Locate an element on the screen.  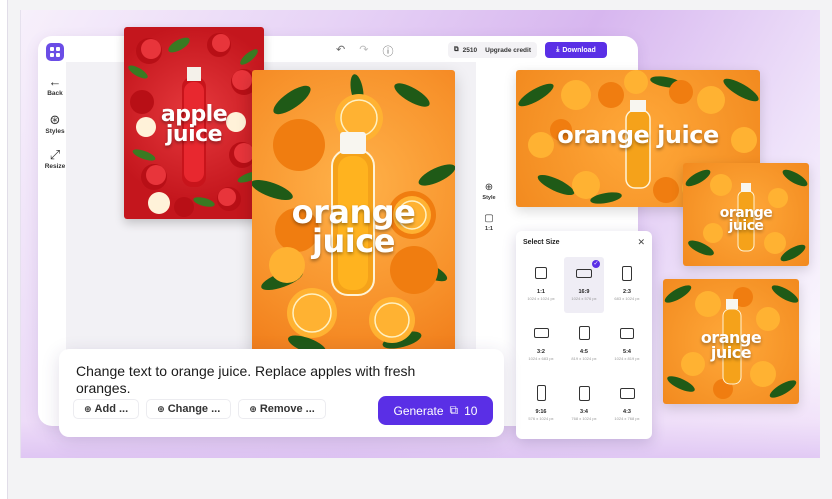
size-dims: 683 x 1024 px is located at coordinates (627, 298).